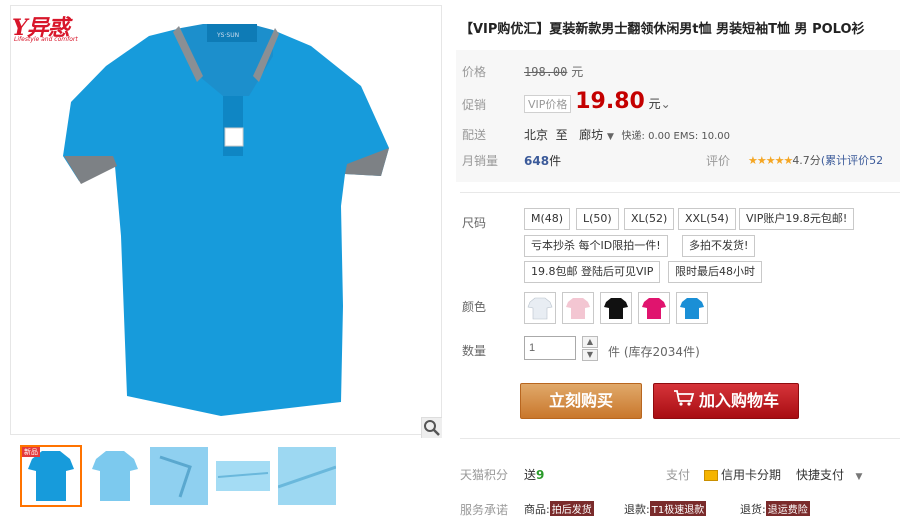 The image size is (900, 521). I want to click on color-swatch-white, so click(540, 308).